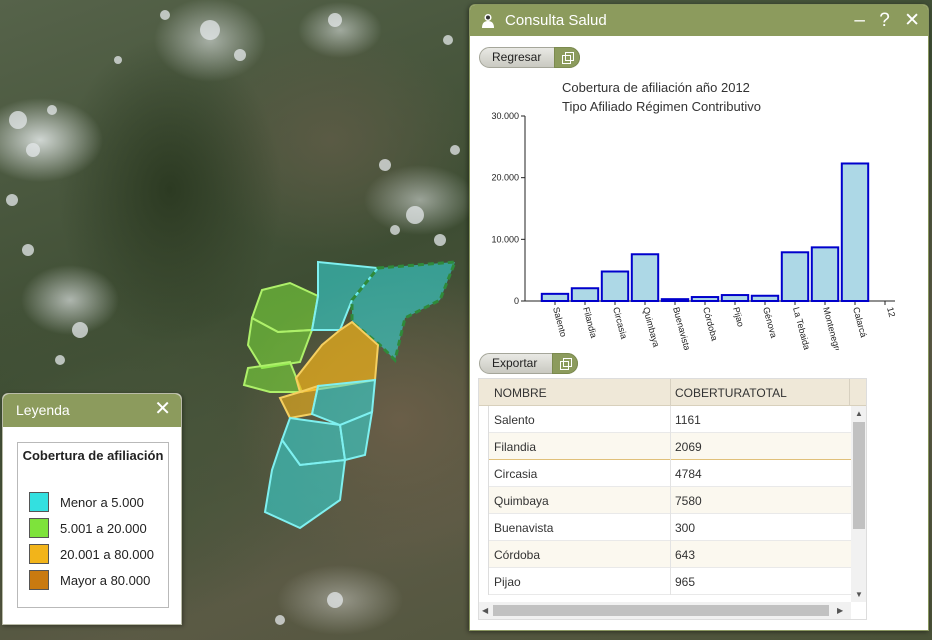  Describe the element at coordinates (665, 446) in the screenshot. I see `table-row: Filandia 2069` at that location.